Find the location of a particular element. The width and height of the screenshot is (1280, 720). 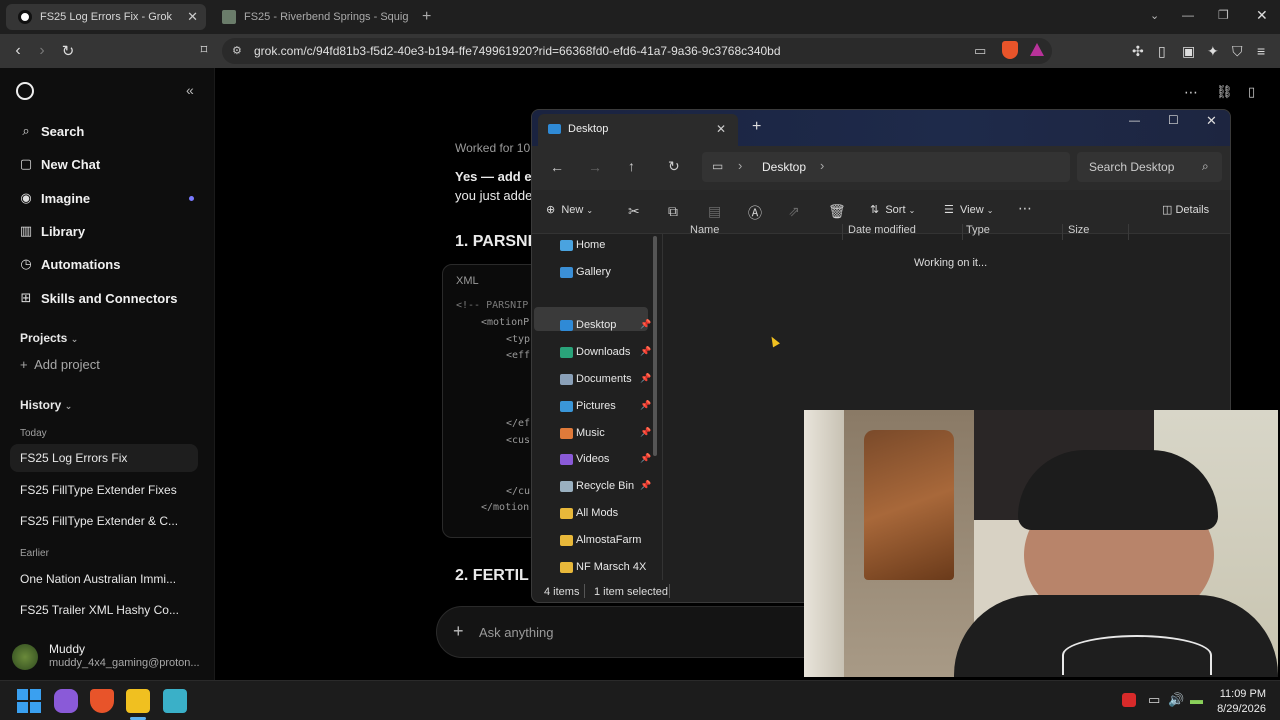

nav-item-videos: Videos is located at coordinates (584, 459).